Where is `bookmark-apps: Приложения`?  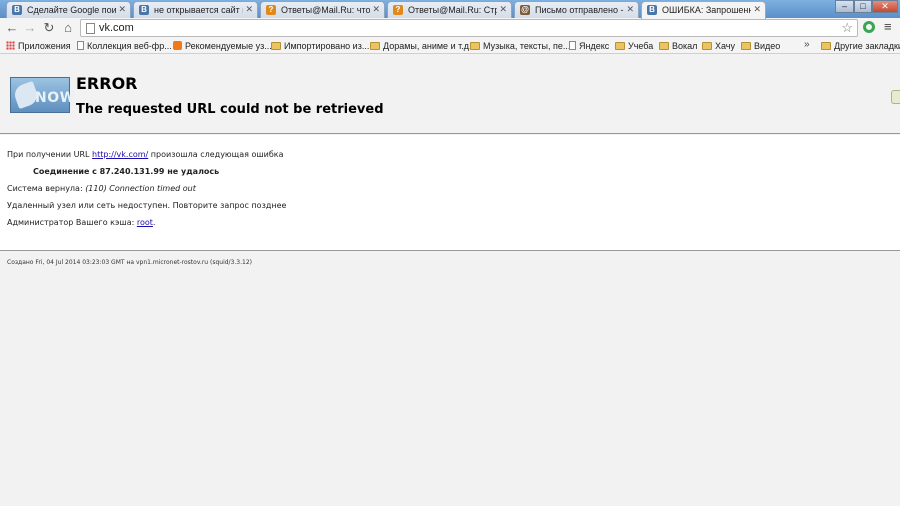 bookmark-apps: Приложения is located at coordinates (38, 46).